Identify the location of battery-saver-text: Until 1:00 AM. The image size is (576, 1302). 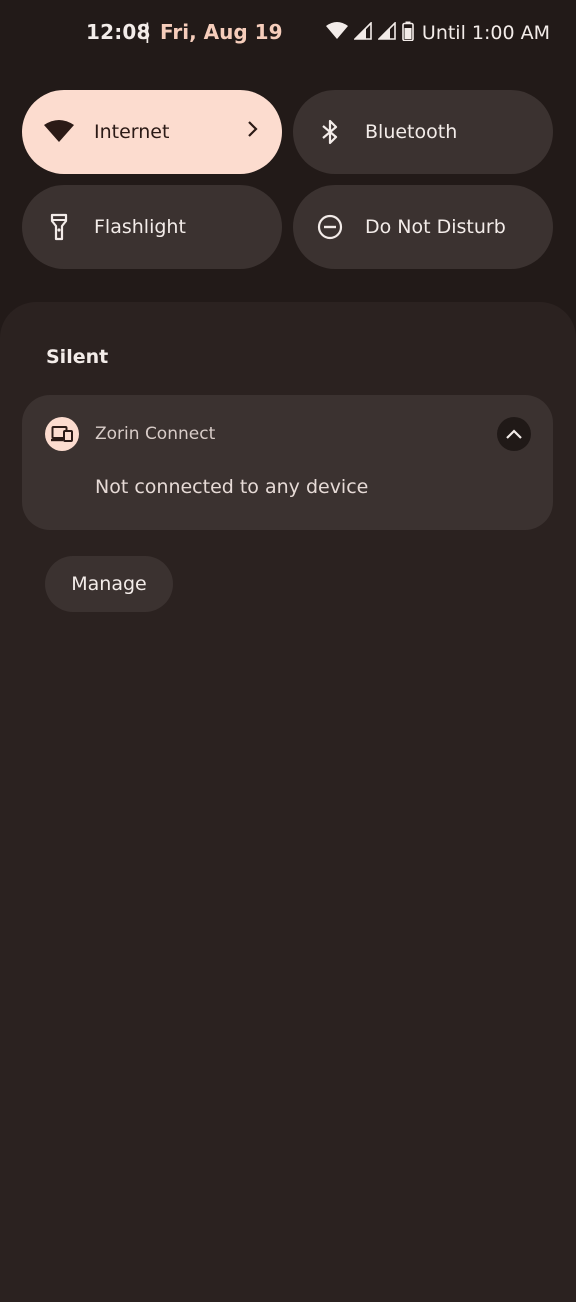
(485, 33).